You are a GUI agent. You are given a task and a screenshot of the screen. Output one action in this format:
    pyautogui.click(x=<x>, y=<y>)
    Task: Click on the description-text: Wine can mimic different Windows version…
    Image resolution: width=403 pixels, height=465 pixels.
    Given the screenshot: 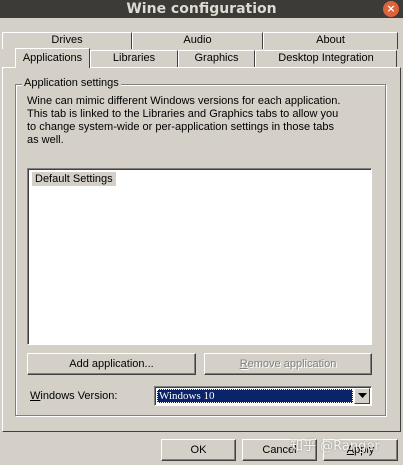 What is the action you would take?
    pyautogui.click(x=202, y=121)
    